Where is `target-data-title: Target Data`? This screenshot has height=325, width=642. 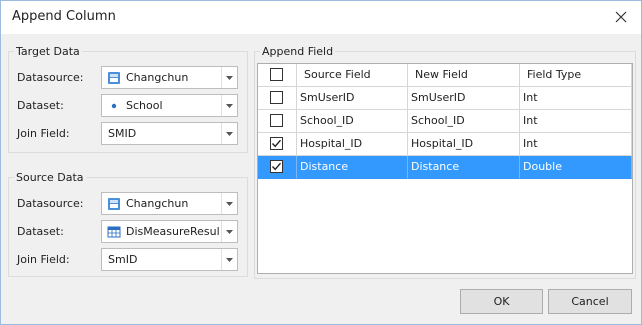 target-data-title: Target Data is located at coordinates (48, 51).